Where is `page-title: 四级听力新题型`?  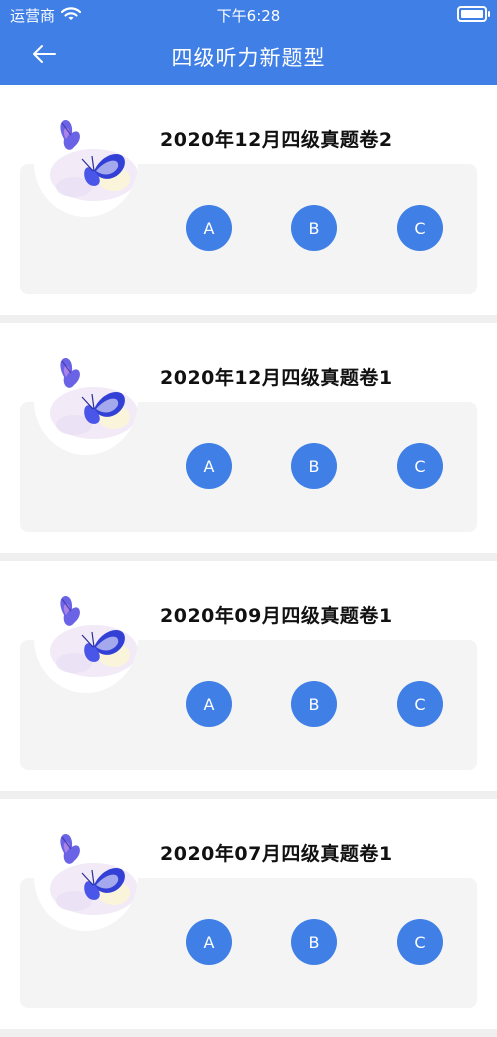 page-title: 四级听力新题型 is located at coordinates (248, 58).